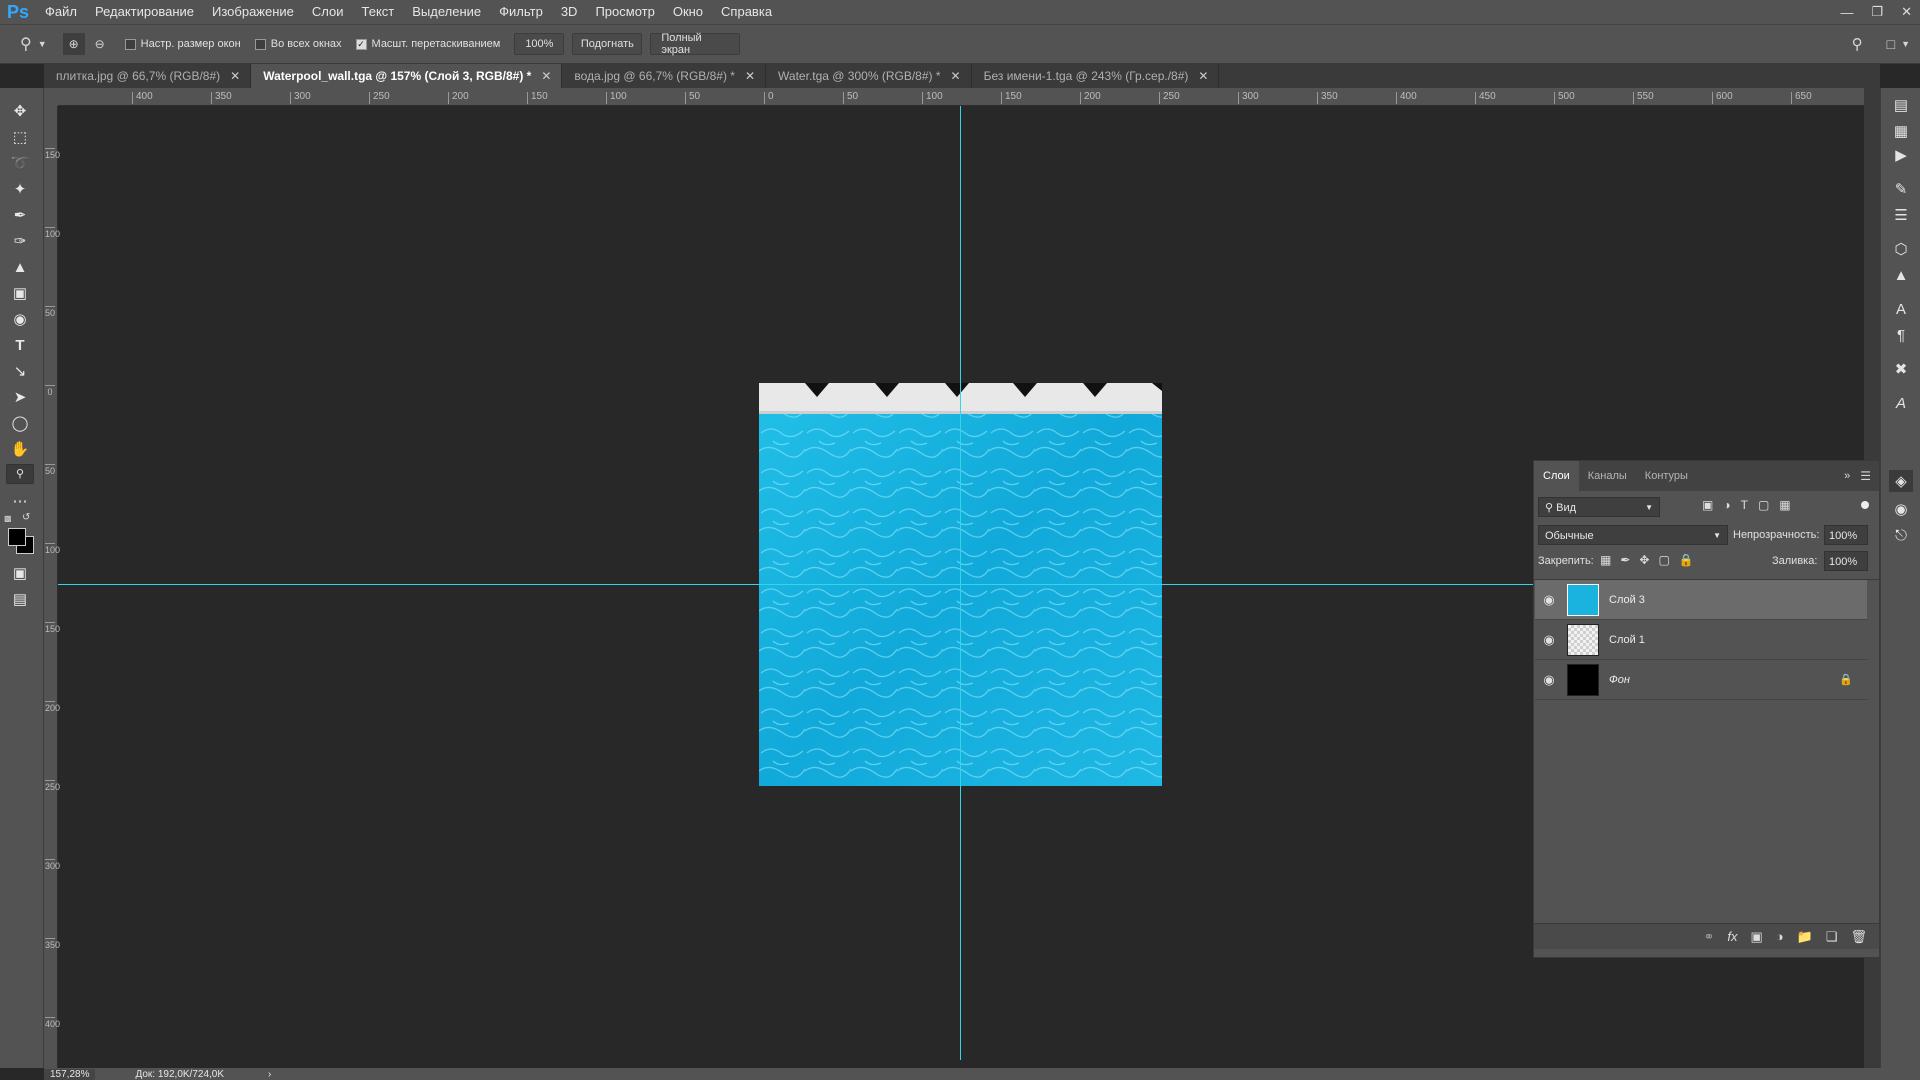 The height and width of the screenshot is (1080, 1920). Describe the element at coordinates (1708, 937) in the screenshot. I see `link-layers-icon: ⚭` at that location.